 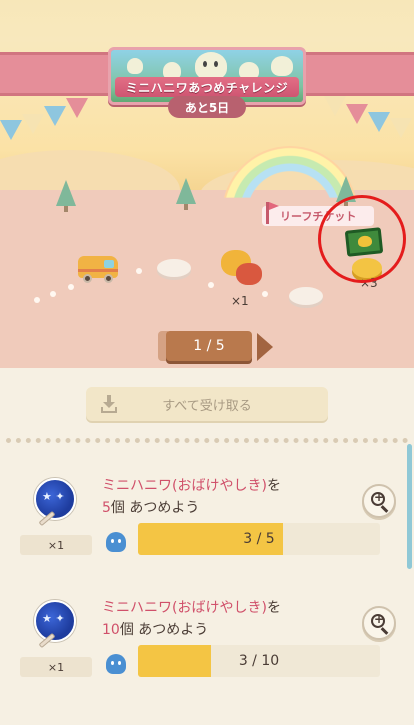 I want to click on claim-all-button: すべて受け取る, so click(x=207, y=404).